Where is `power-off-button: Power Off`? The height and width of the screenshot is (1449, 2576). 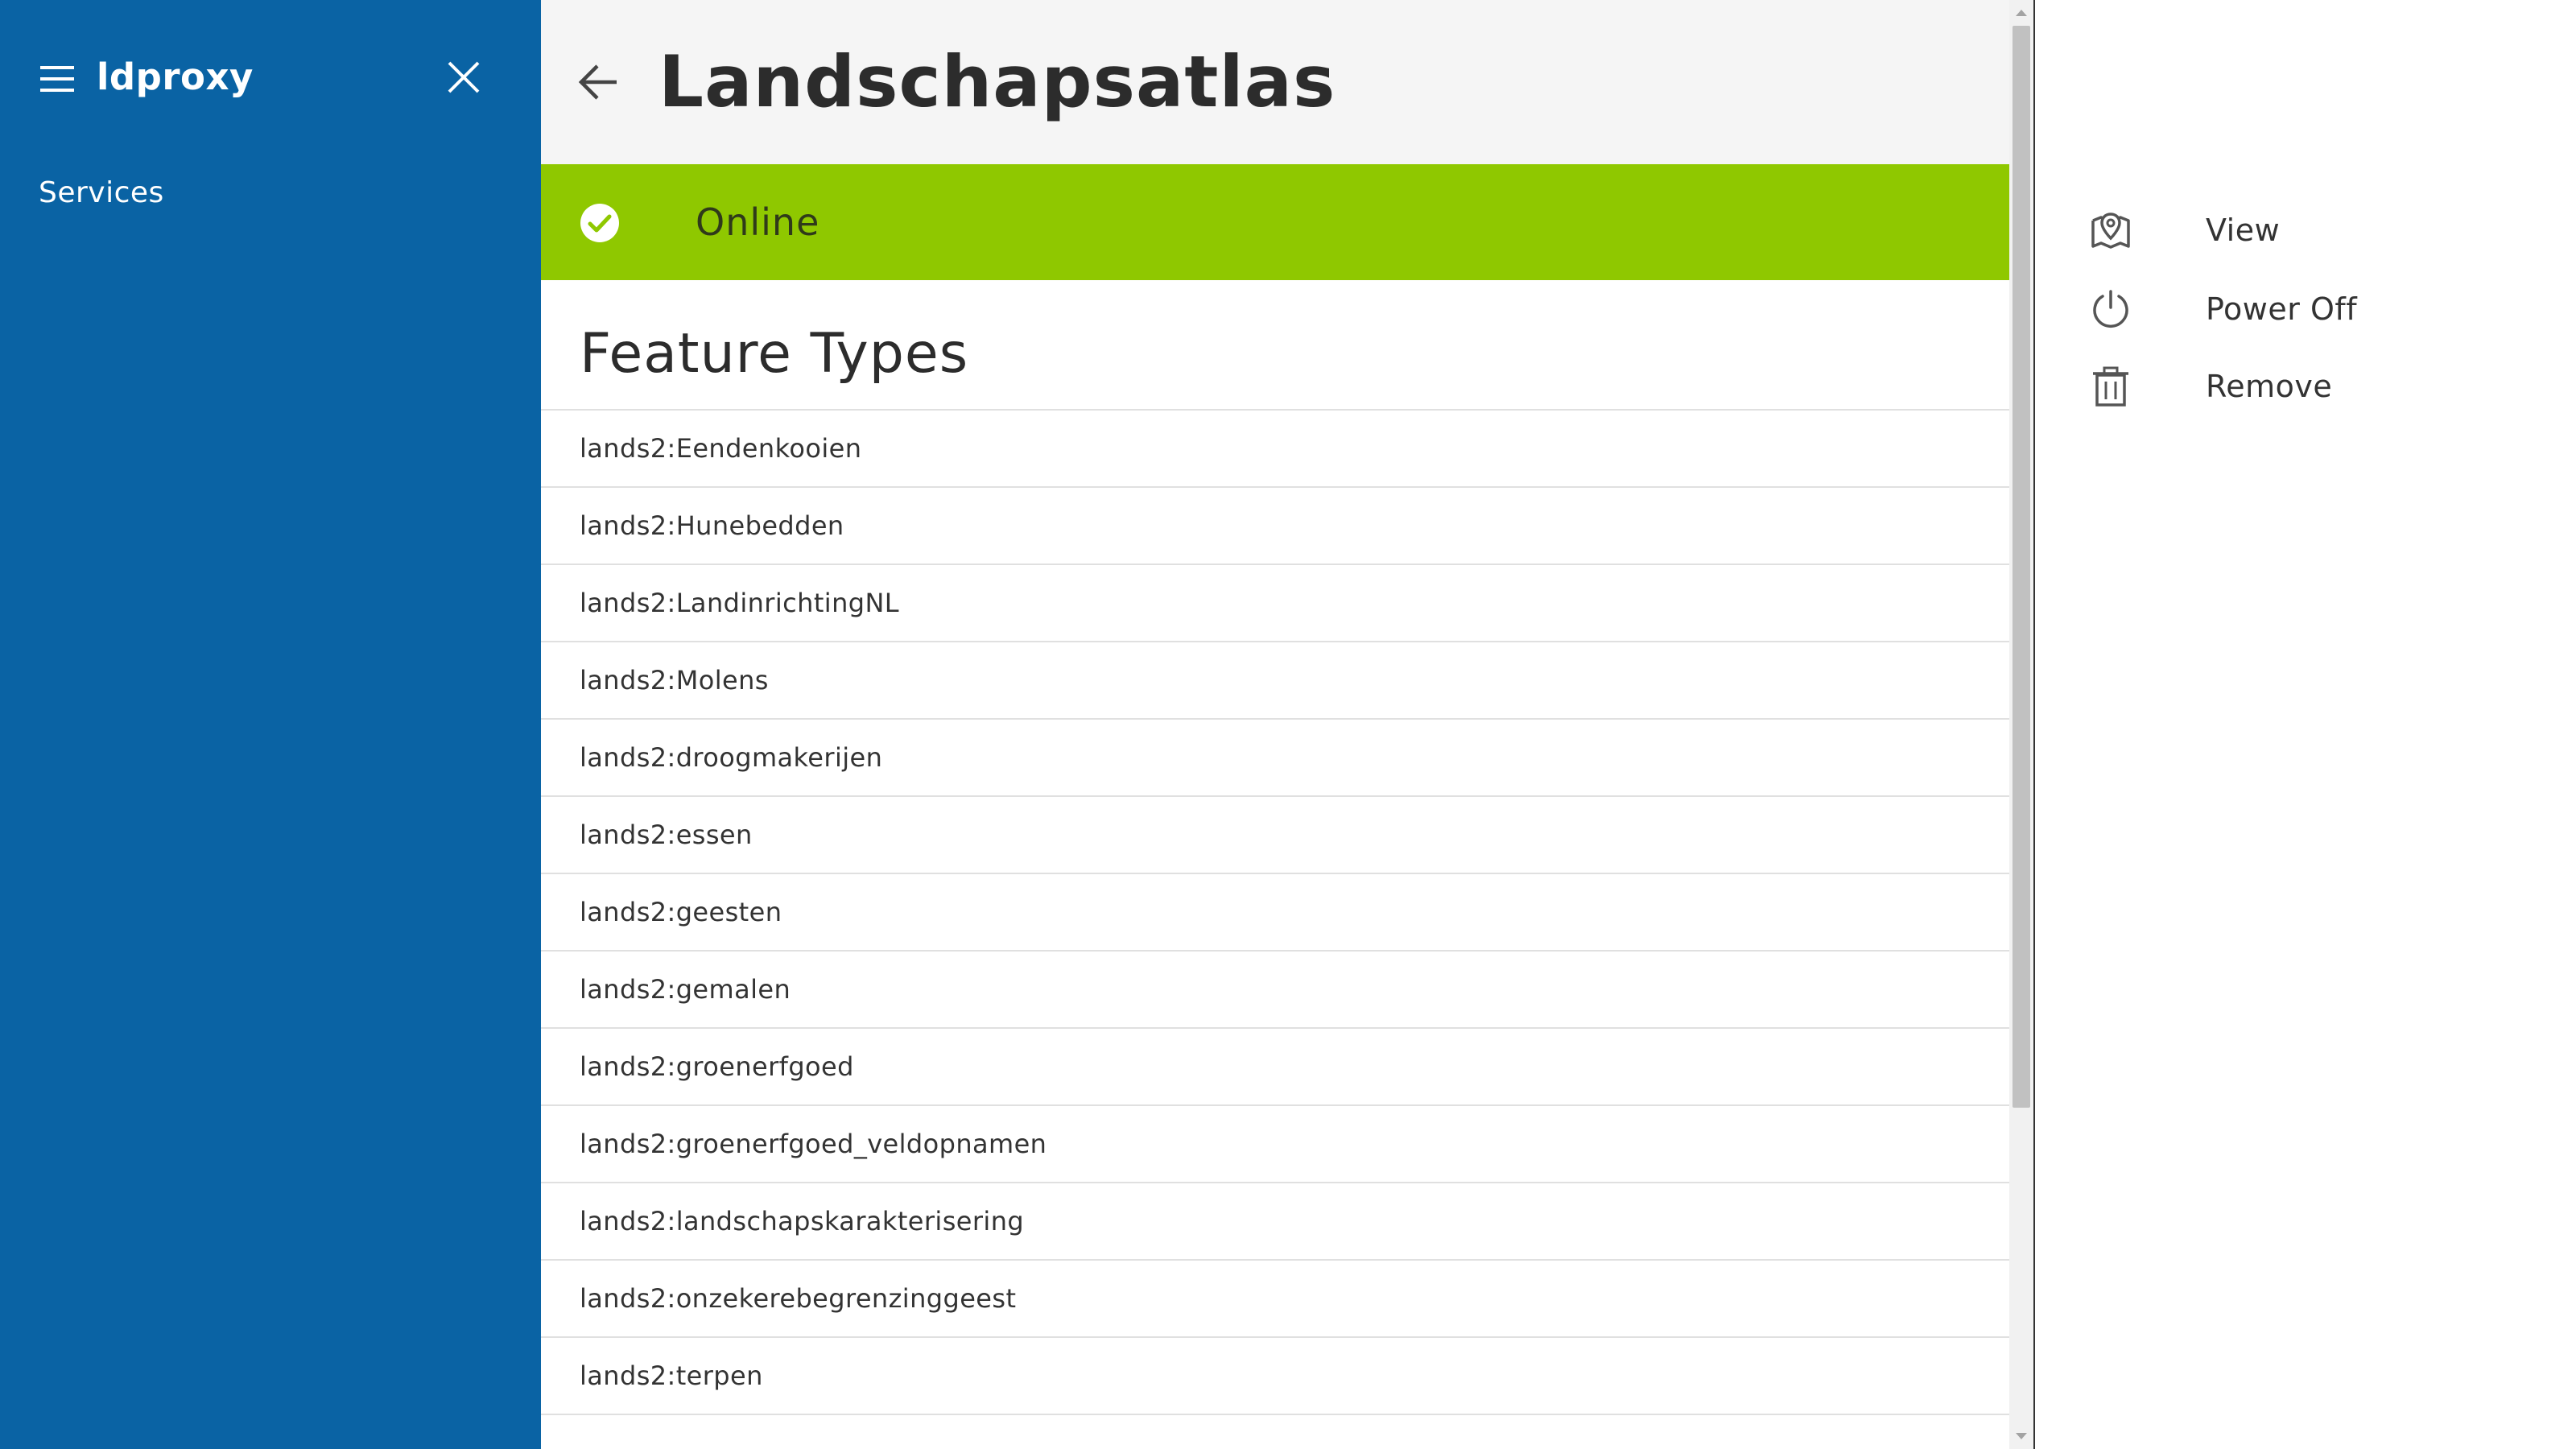
power-off-button: Power Off is located at coordinates (2291, 309).